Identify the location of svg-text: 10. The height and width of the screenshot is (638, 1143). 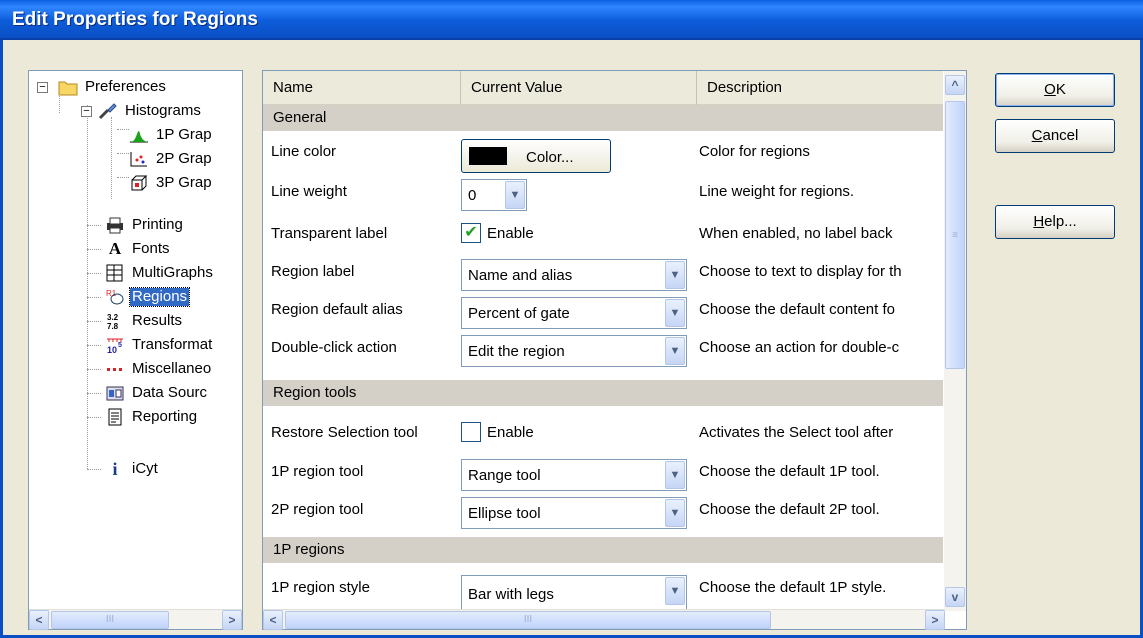
(112, 349).